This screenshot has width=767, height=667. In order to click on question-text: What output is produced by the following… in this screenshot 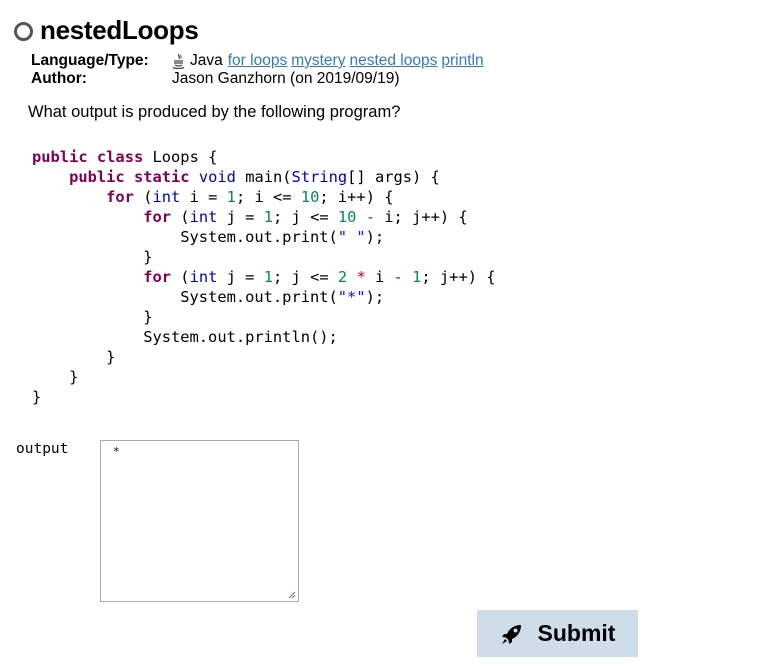, I will do `click(214, 112)`.